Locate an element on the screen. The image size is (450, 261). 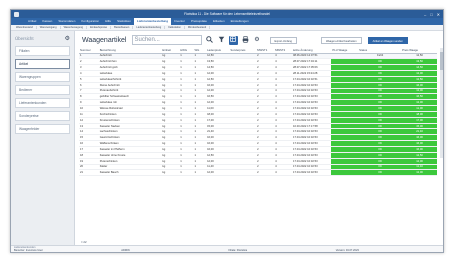
subtoolbar-item: Warenbestand is located at coordinates (25, 27).